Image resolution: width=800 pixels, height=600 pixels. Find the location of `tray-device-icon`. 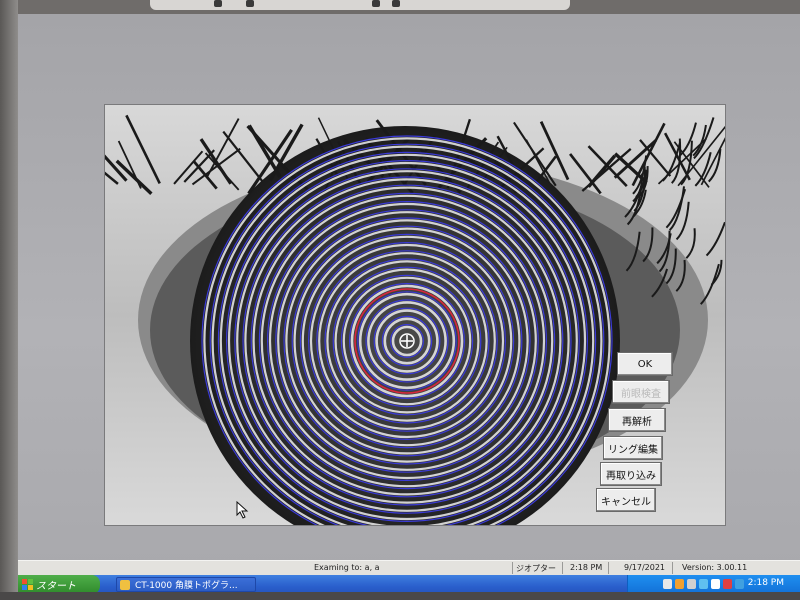

tray-device-icon is located at coordinates (715, 584).